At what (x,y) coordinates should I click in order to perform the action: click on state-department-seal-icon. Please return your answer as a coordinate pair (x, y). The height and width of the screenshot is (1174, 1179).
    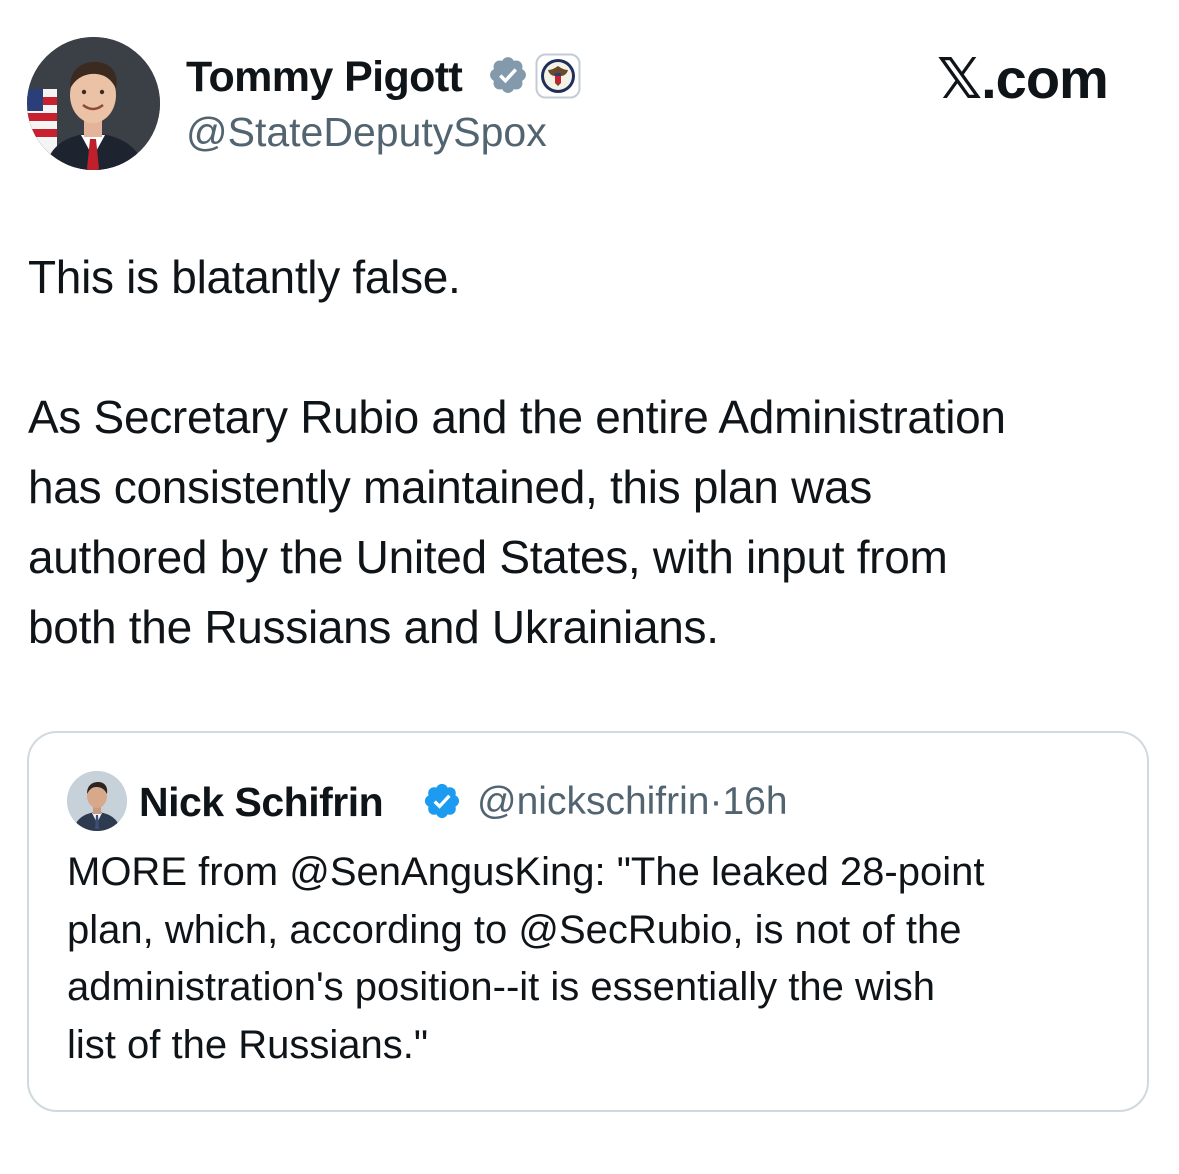
    Looking at the image, I should click on (558, 76).